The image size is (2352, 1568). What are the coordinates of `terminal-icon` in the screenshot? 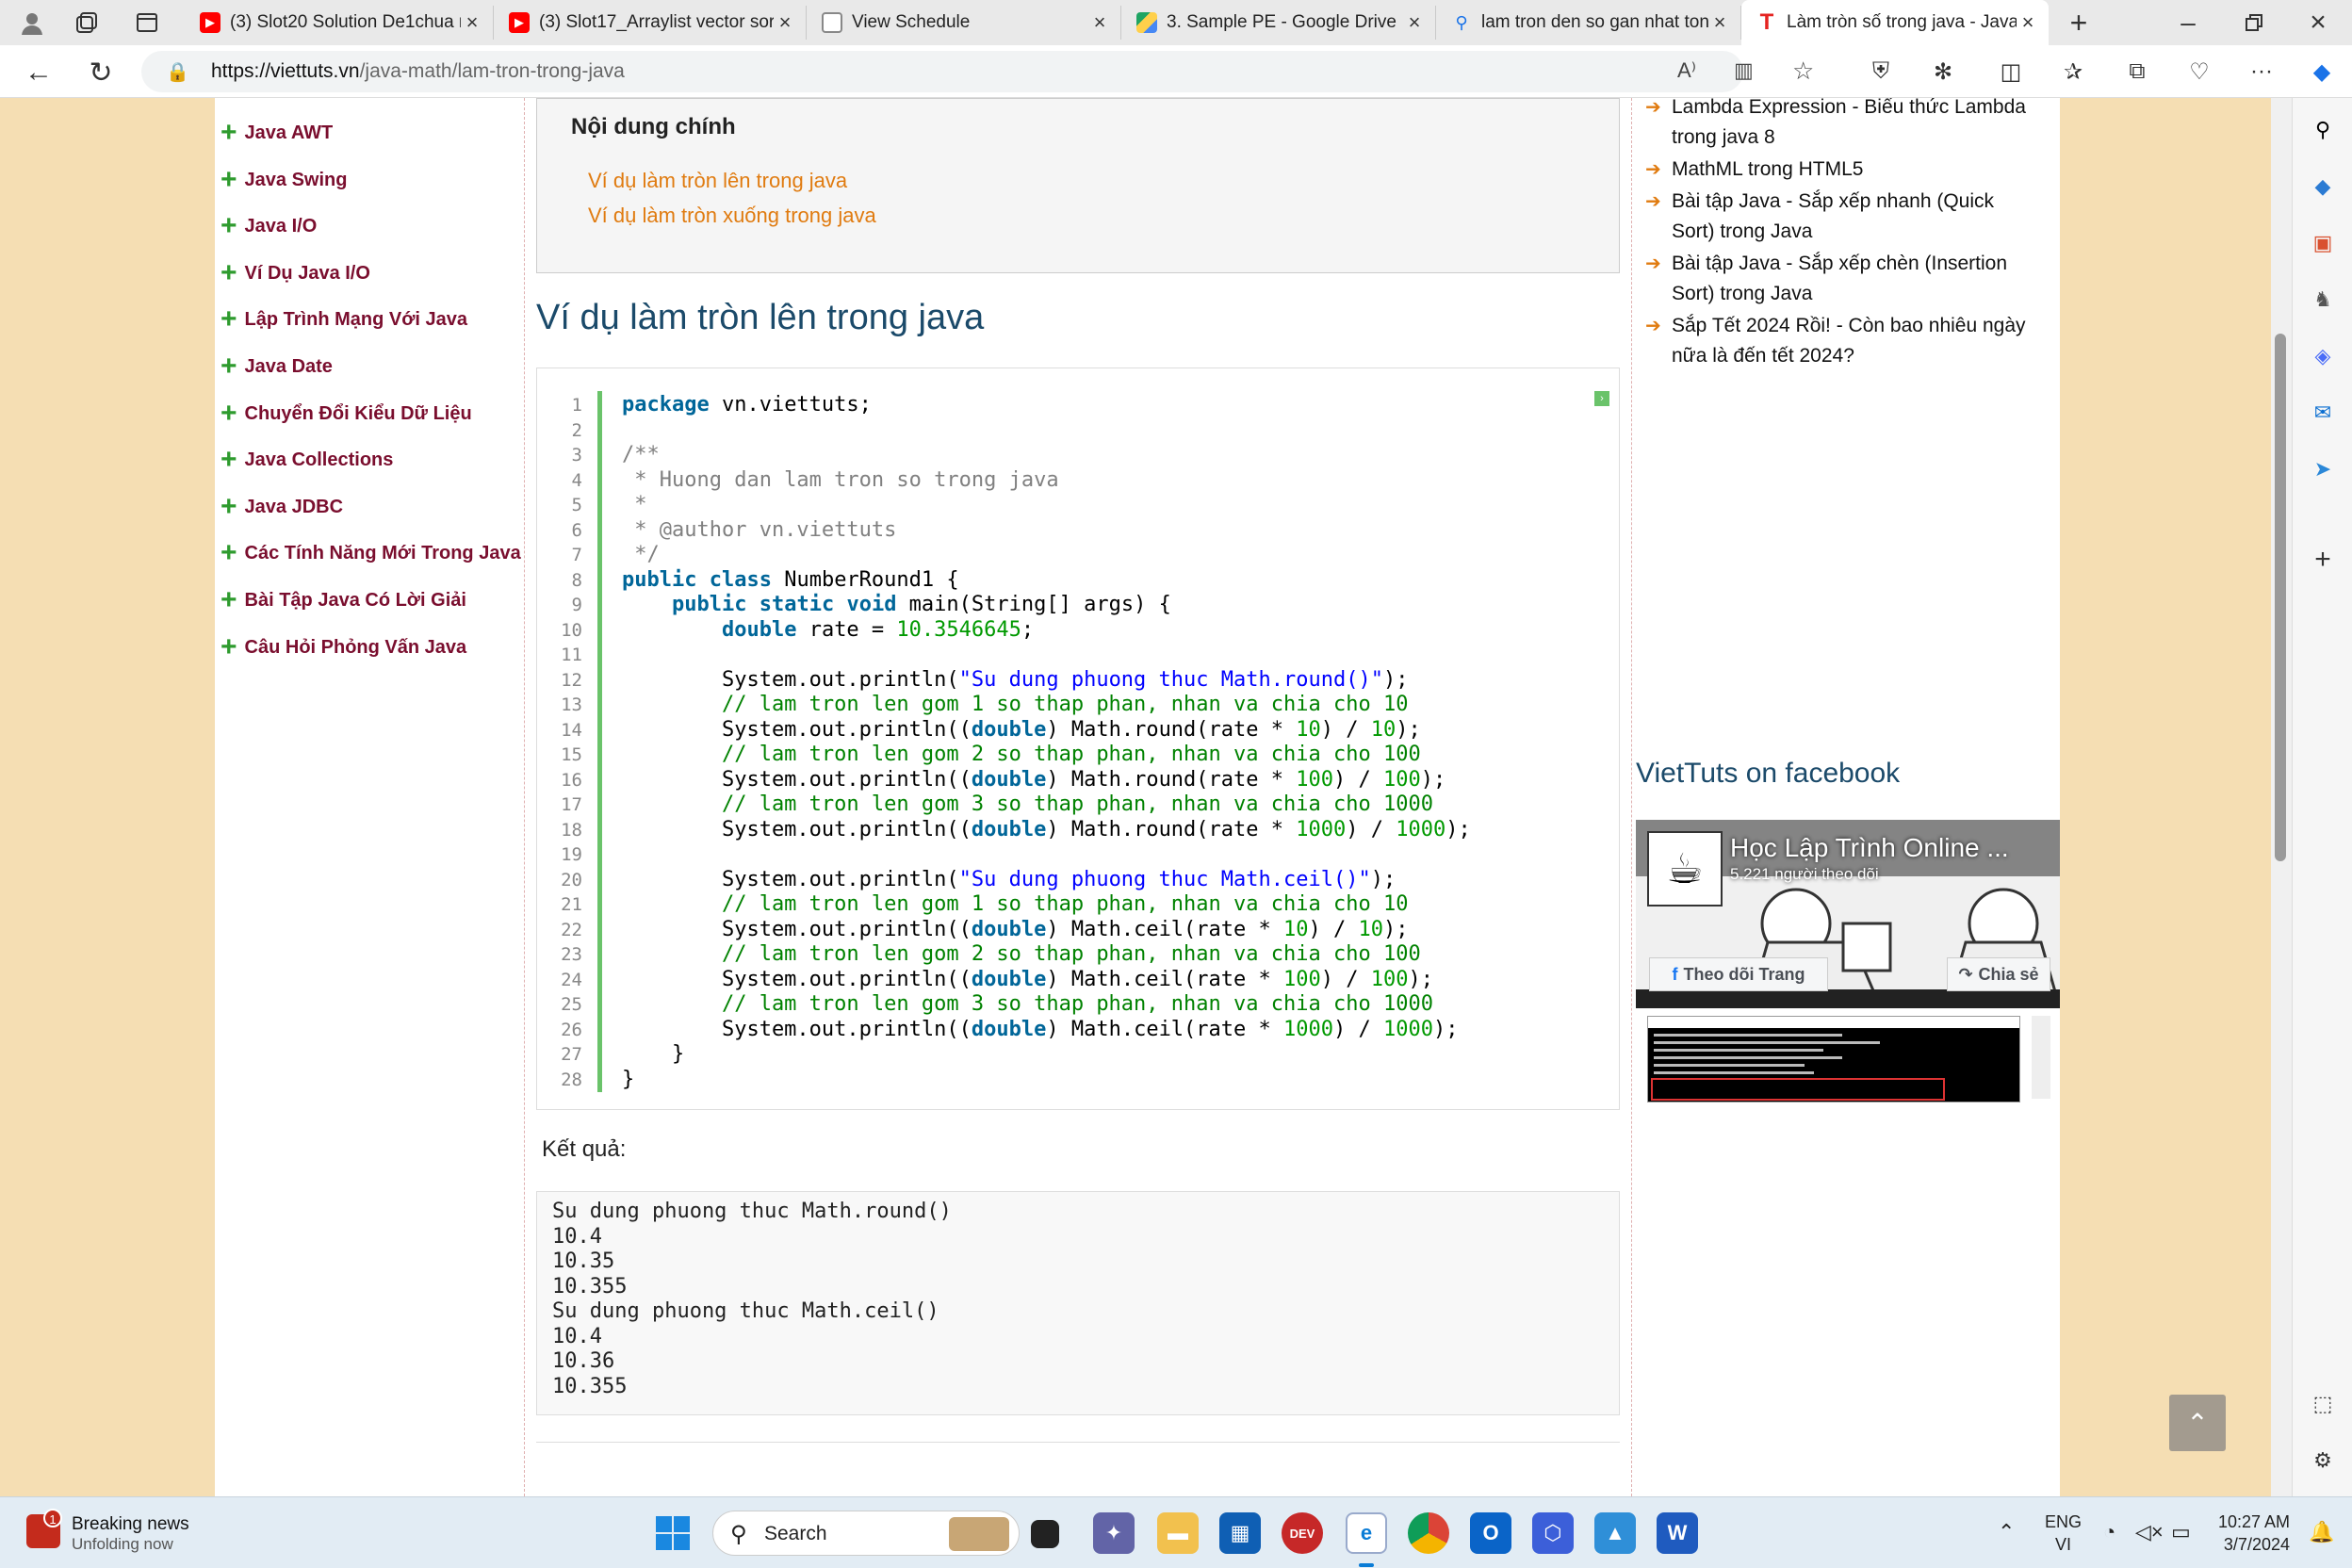 It's located at (1045, 1534).